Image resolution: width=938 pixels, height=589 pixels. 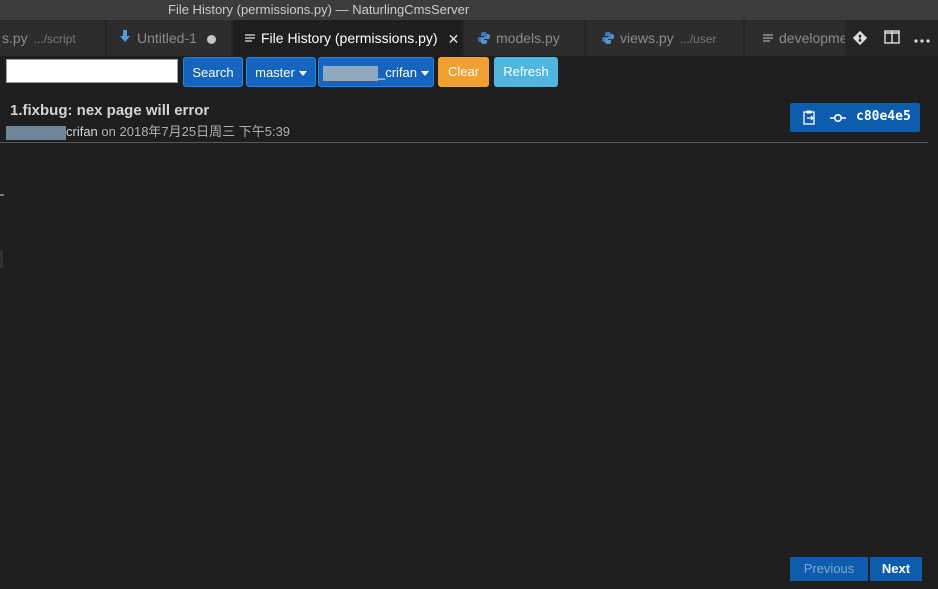 I want to click on clipboard-icon, so click(x=809, y=117).